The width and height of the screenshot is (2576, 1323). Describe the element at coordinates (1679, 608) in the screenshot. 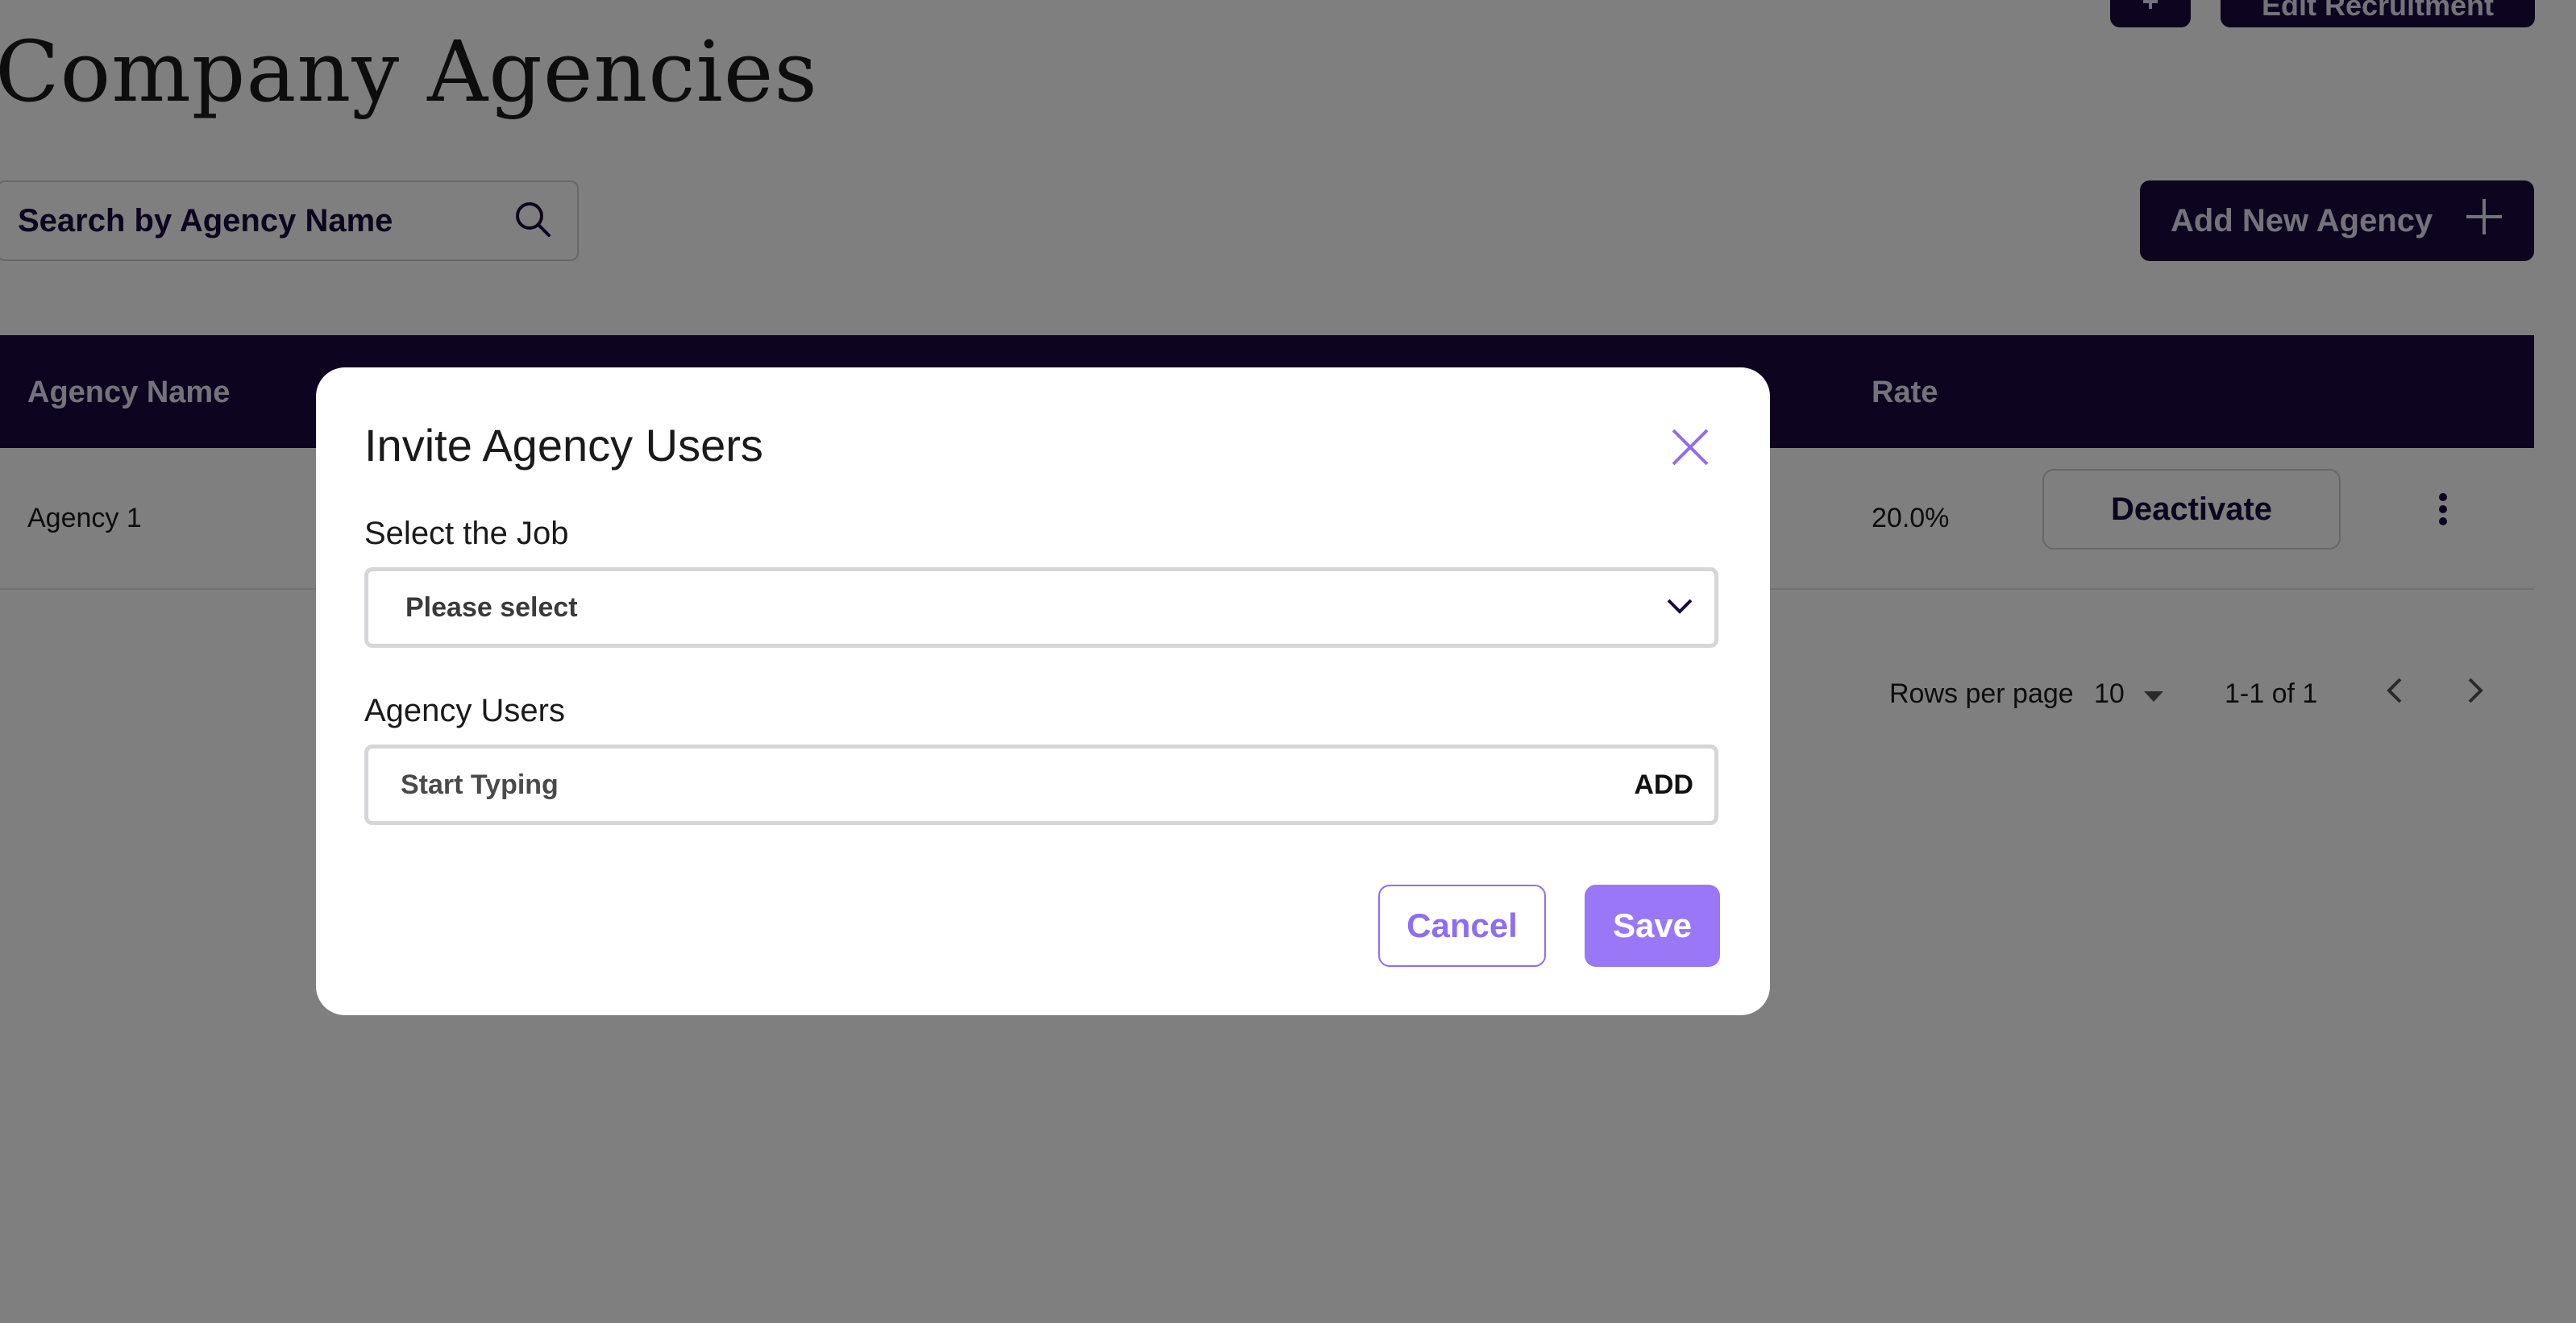

I see `chevron-down-icon` at that location.